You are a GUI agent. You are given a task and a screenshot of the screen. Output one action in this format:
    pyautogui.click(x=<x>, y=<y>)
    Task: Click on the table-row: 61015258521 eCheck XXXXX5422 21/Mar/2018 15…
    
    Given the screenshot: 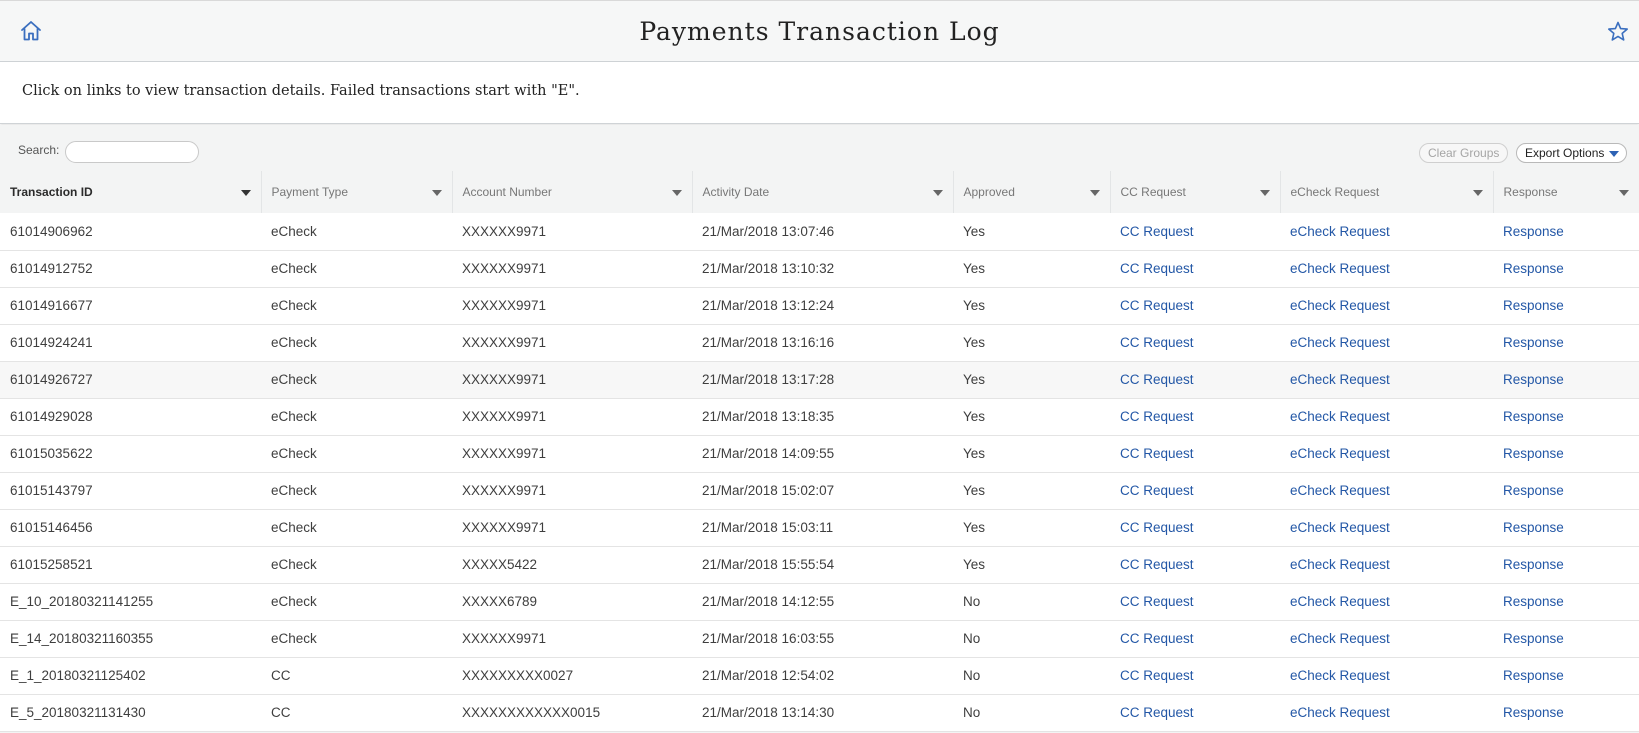 What is the action you would take?
    pyautogui.click(x=819, y=565)
    